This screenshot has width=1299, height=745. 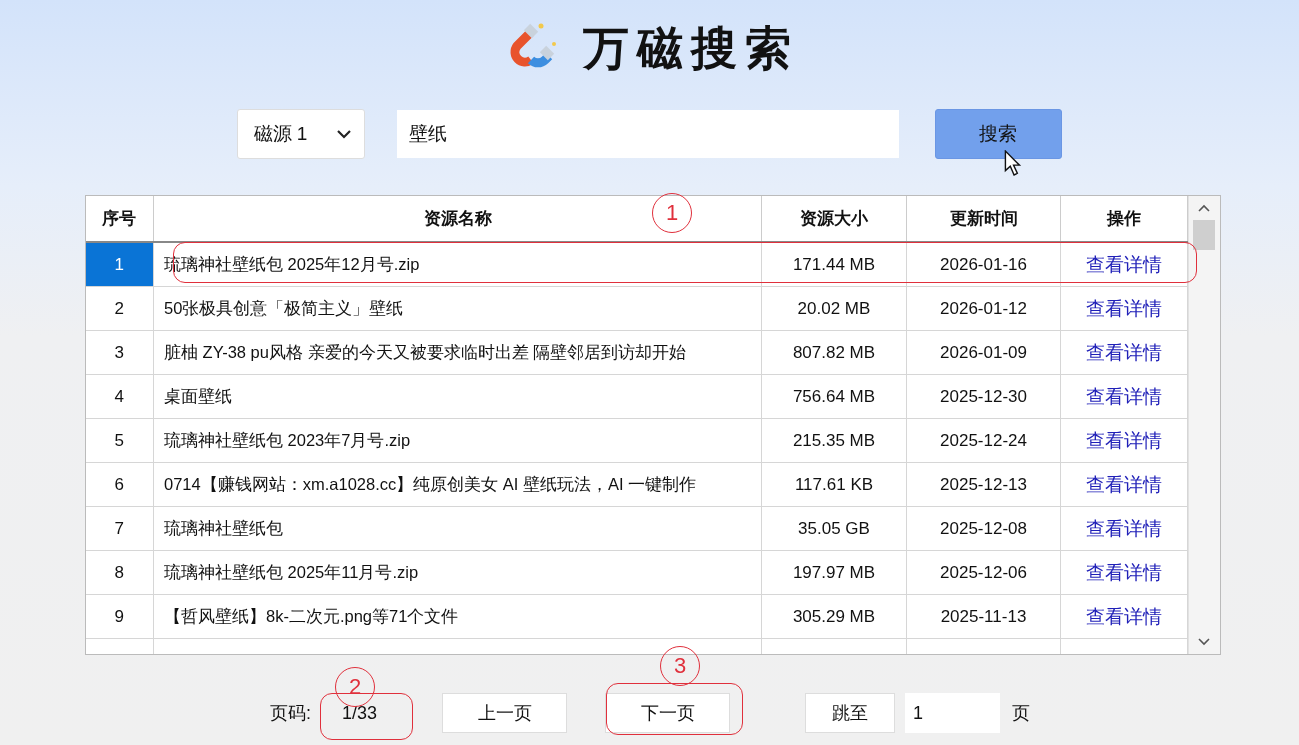 I want to click on search-button: 搜索, so click(x=998, y=134).